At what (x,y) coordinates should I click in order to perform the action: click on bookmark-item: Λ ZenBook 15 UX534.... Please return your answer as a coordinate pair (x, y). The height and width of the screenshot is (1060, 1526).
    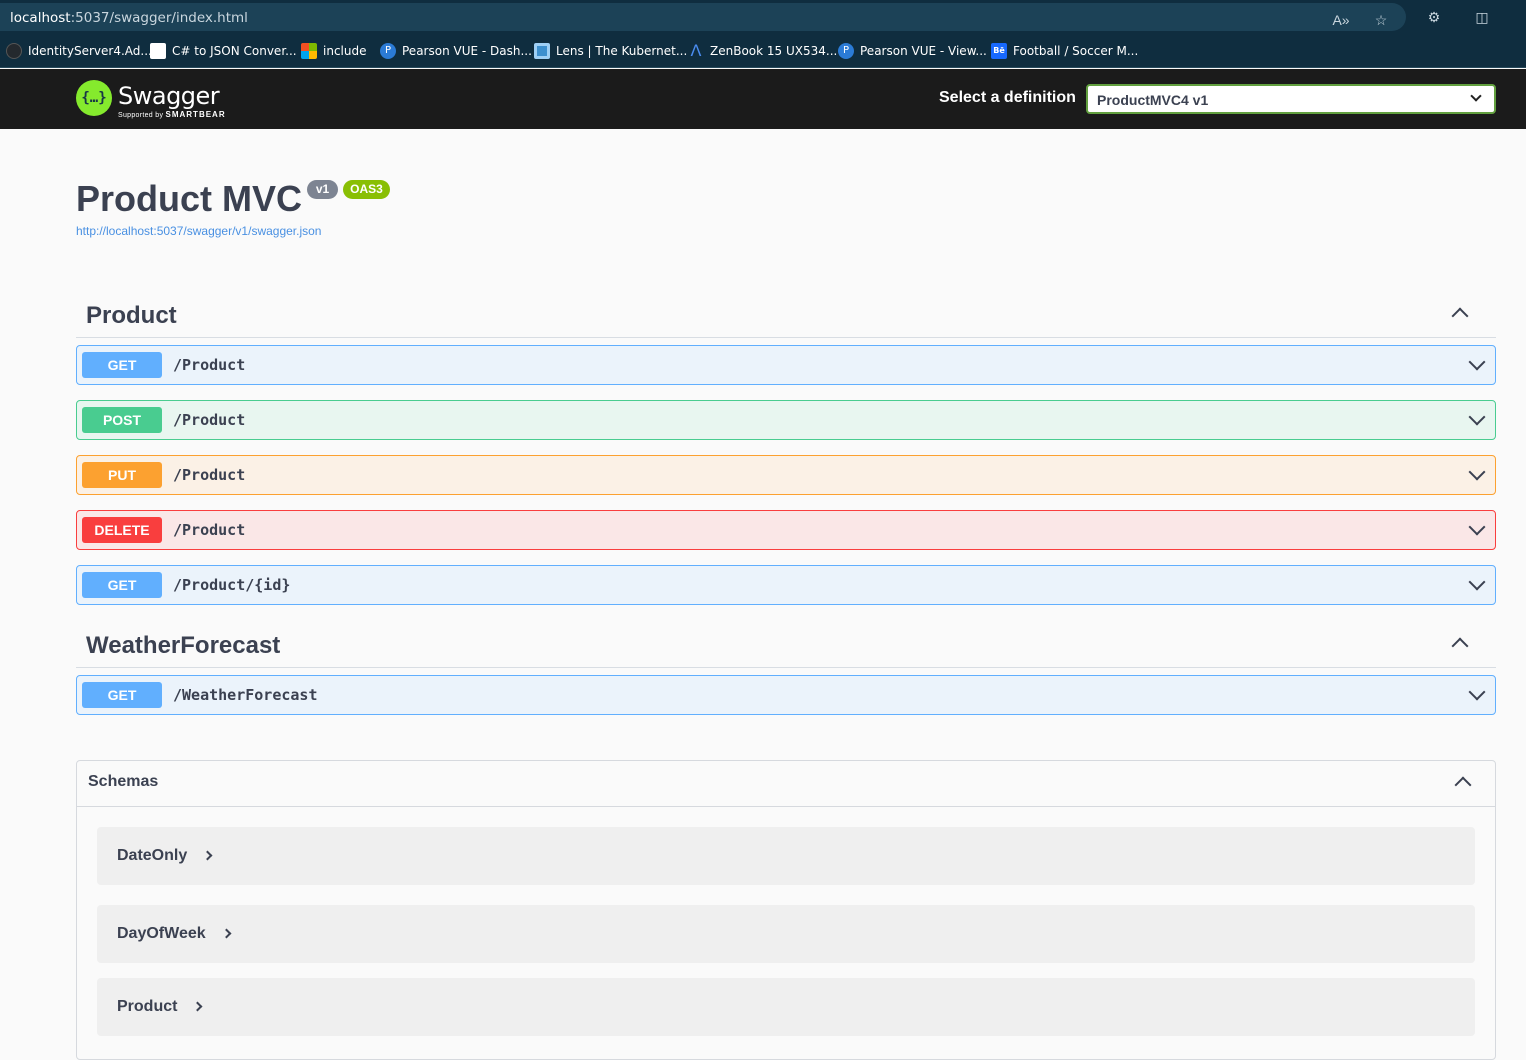
    Looking at the image, I should click on (763, 50).